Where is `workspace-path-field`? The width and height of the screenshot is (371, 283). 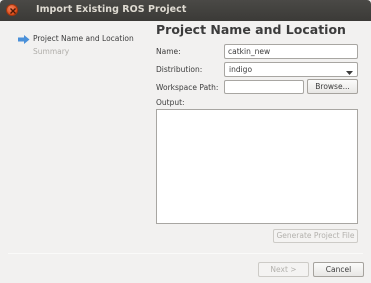 workspace-path-field is located at coordinates (264, 87).